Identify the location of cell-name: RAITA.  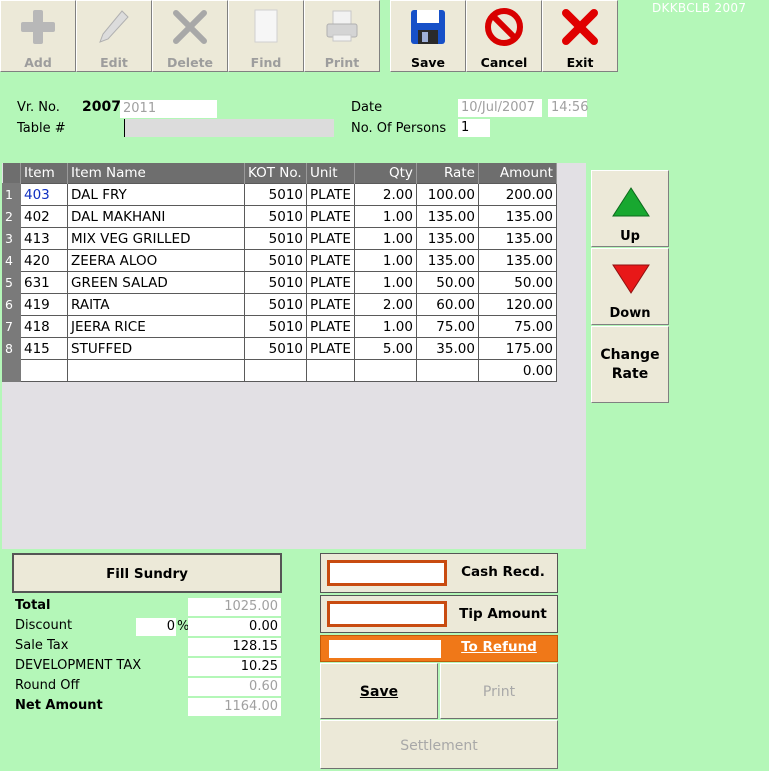
(156, 304).